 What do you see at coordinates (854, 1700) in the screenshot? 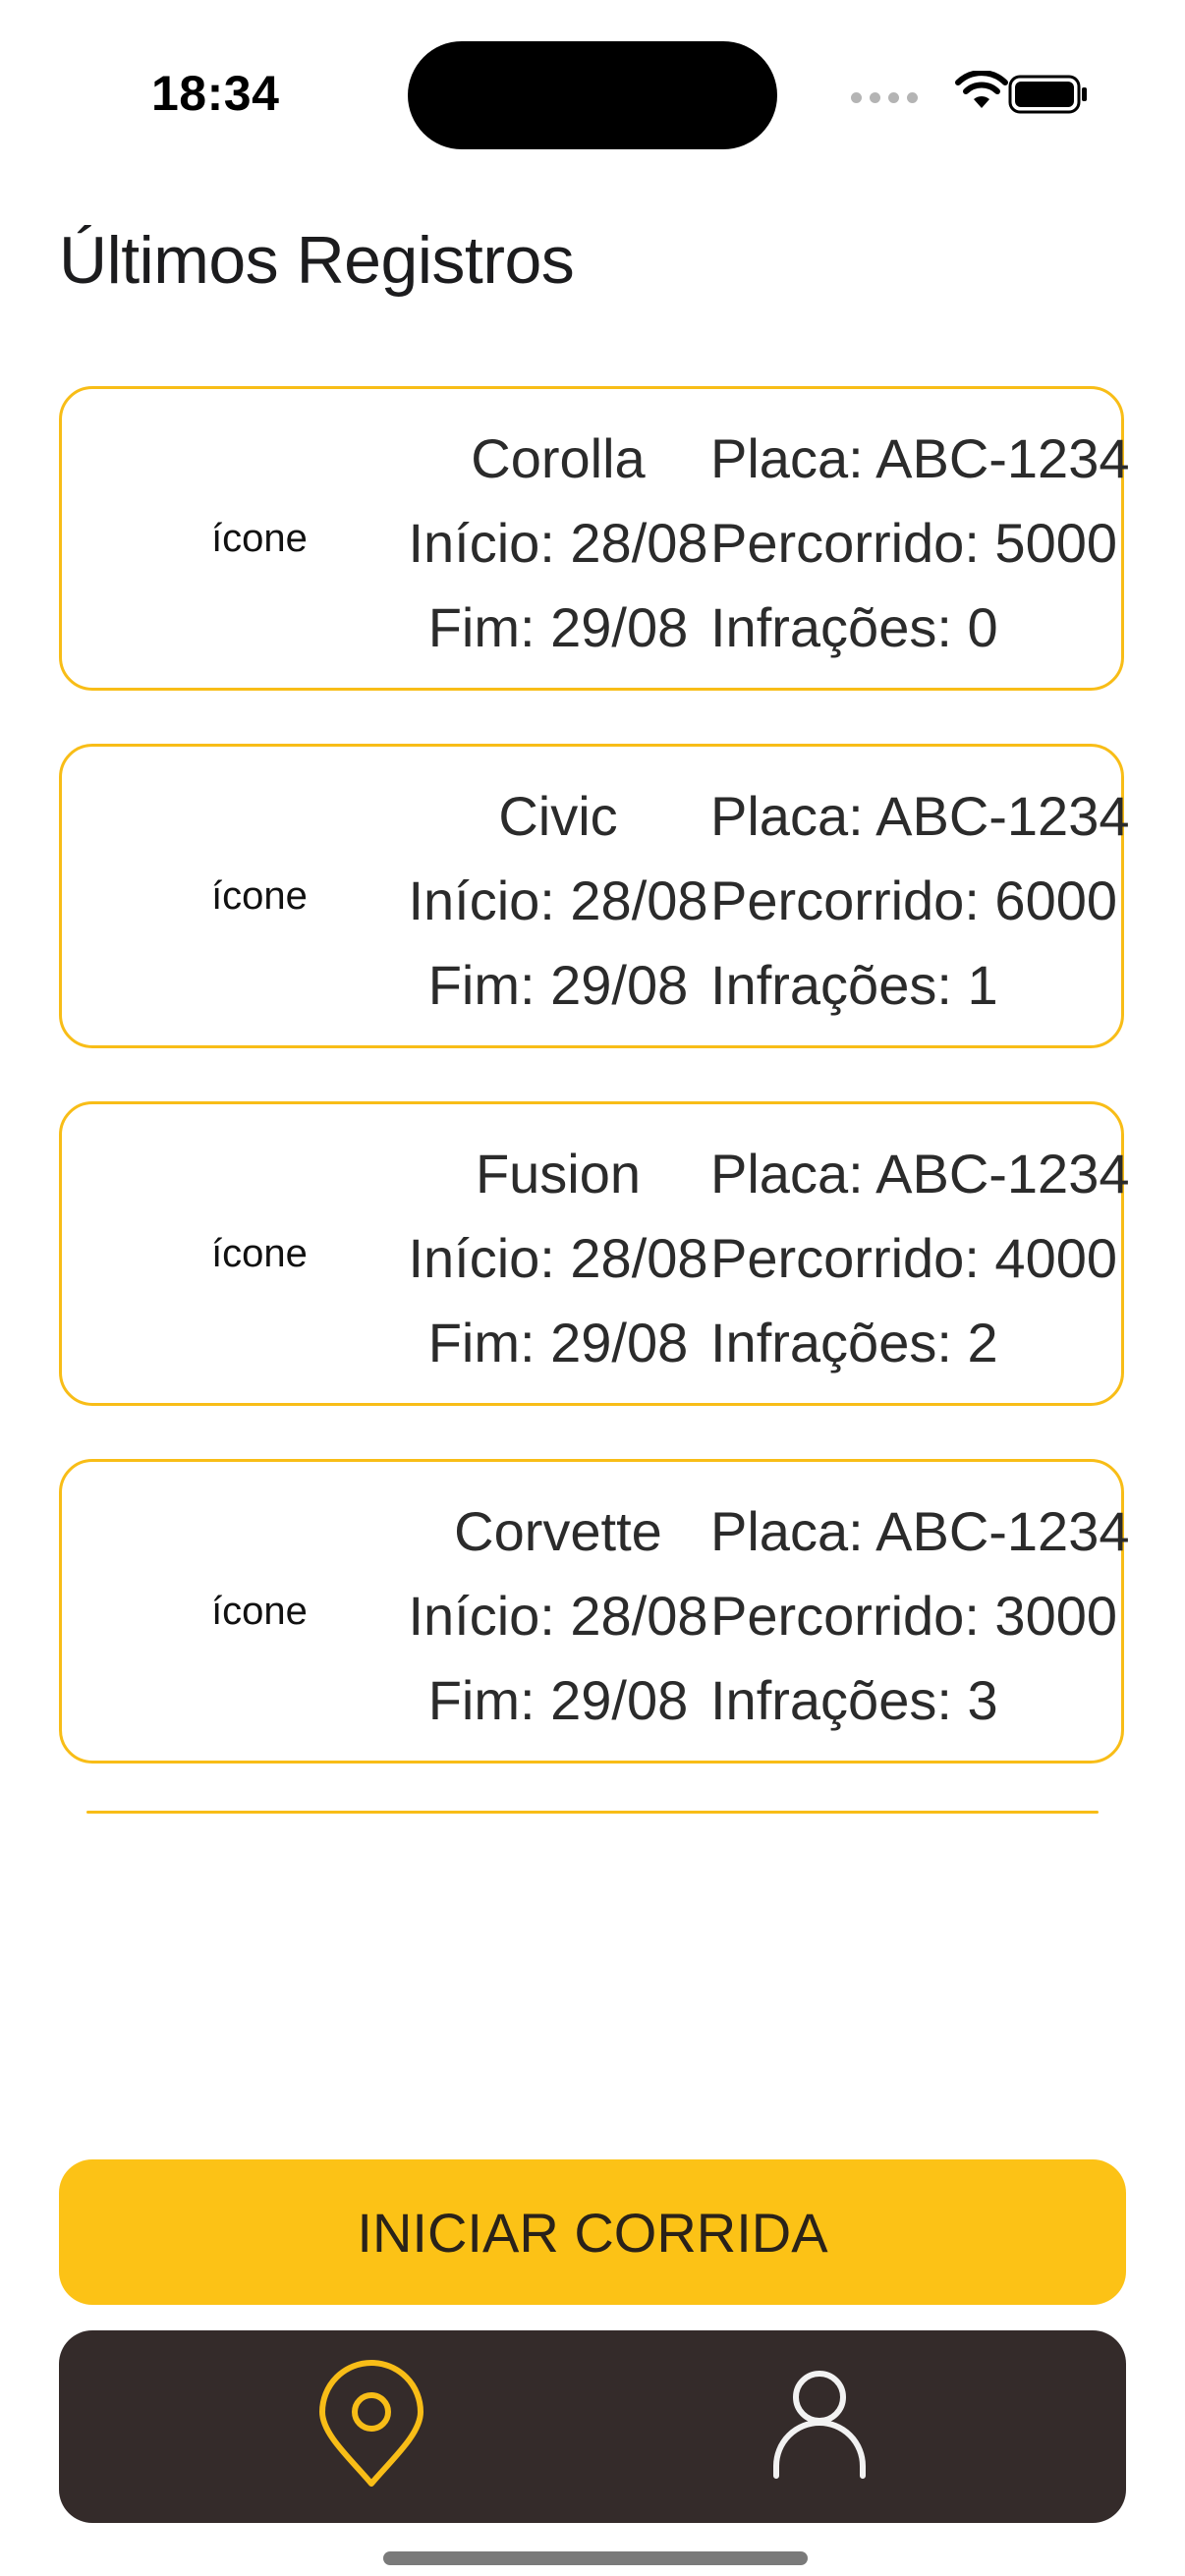
I see `infractions-count: Infrações: 3` at bounding box center [854, 1700].